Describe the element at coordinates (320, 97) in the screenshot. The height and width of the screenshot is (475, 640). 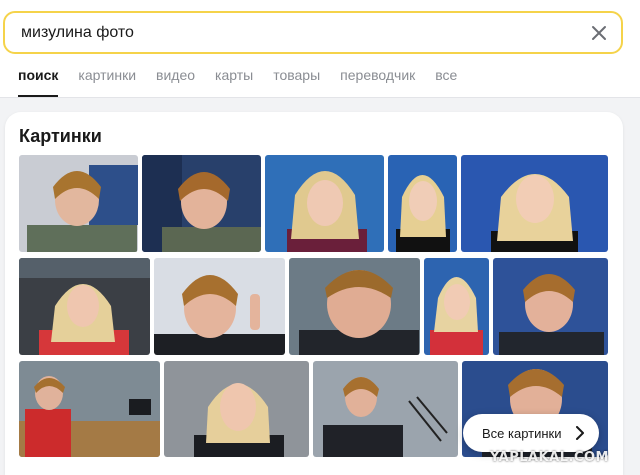
I see `divider` at that location.